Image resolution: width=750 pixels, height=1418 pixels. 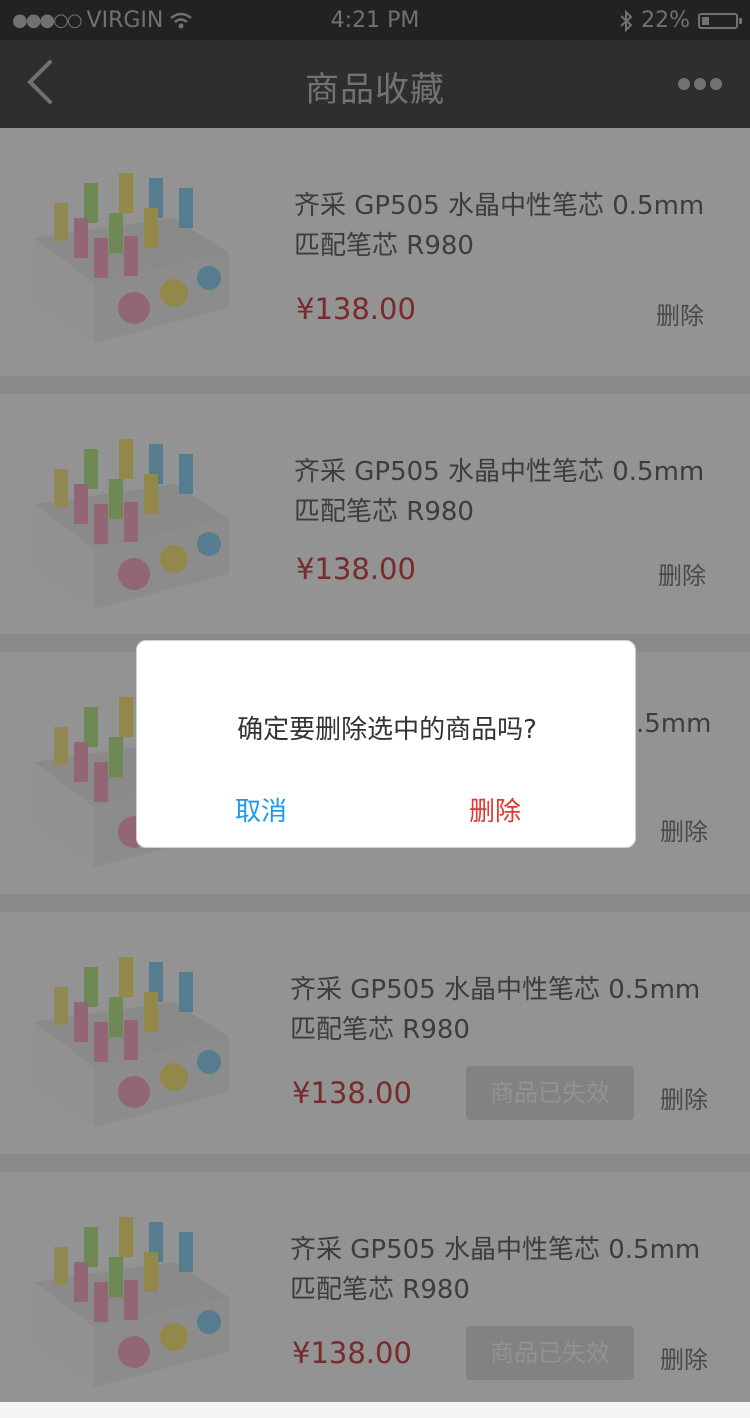 What do you see at coordinates (387, 730) in the screenshot?
I see `dialog-message: 确定要删除选中的商品吗?` at bounding box center [387, 730].